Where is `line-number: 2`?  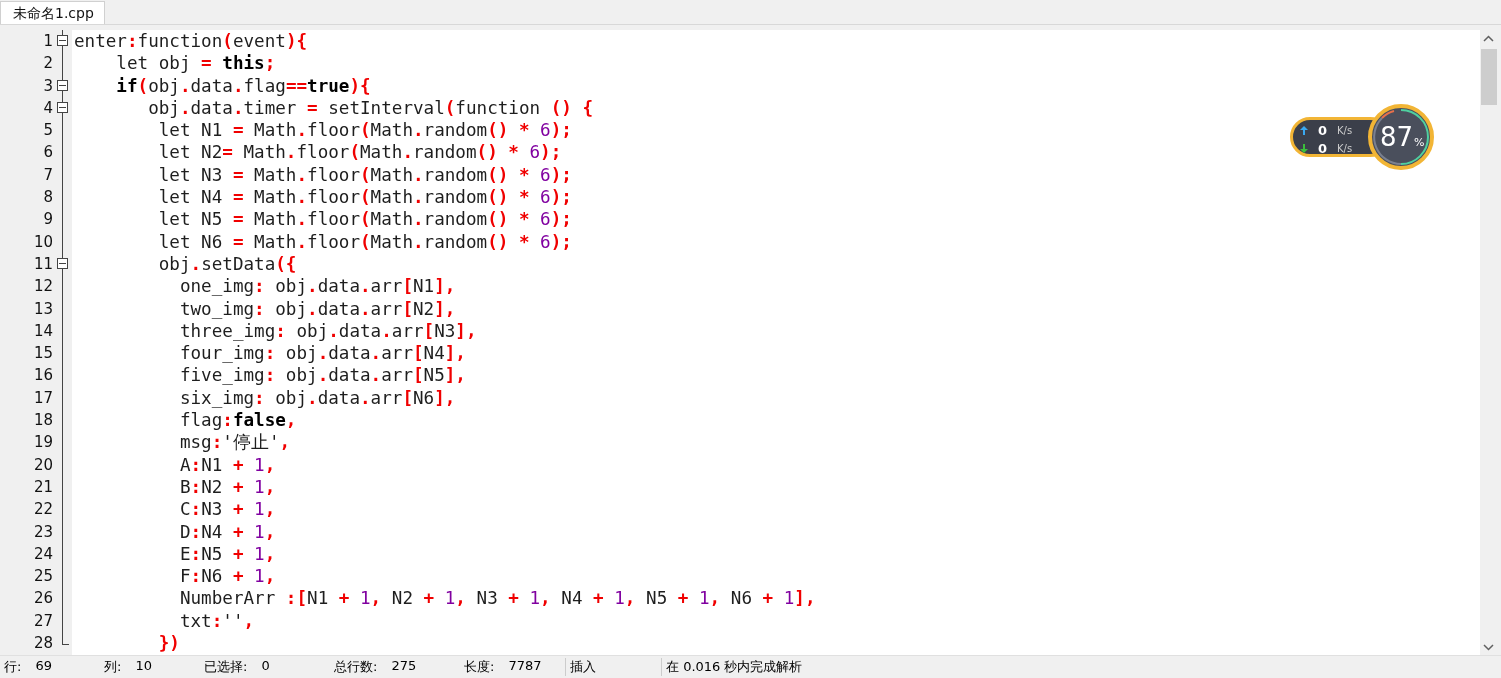 line-number: 2 is located at coordinates (47, 64).